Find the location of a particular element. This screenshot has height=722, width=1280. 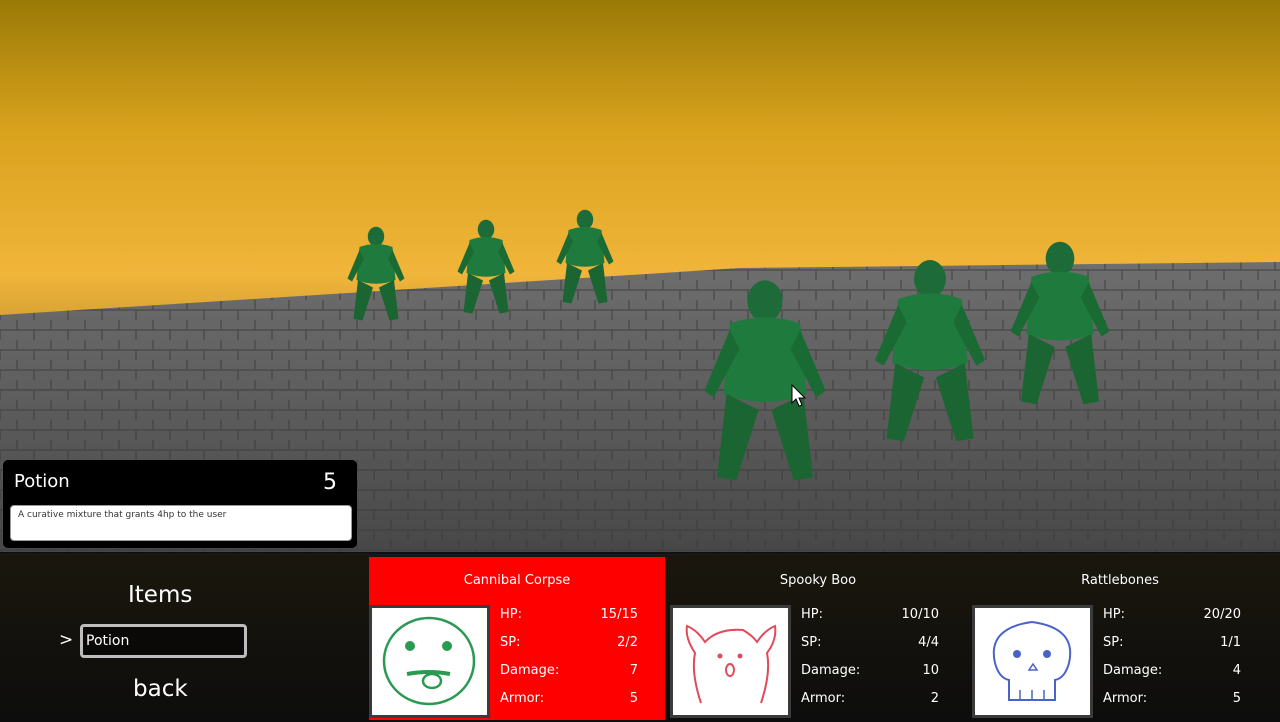

items-menu-title: Items is located at coordinates (160, 595).